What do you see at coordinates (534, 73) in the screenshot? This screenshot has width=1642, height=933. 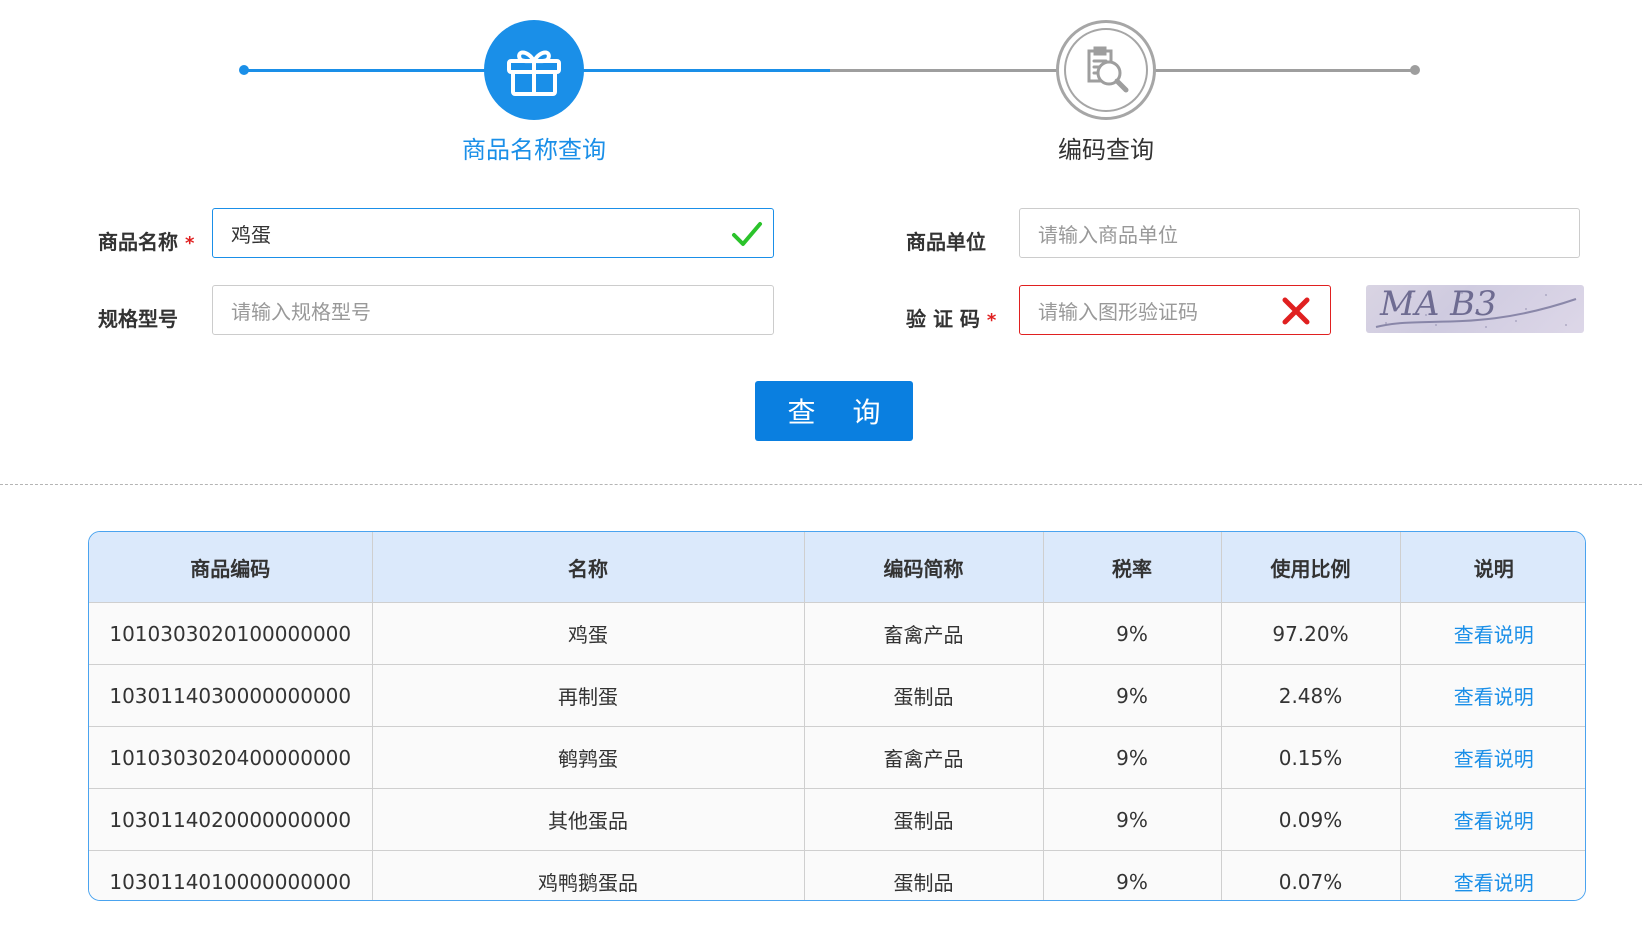 I see `gift-icon` at bounding box center [534, 73].